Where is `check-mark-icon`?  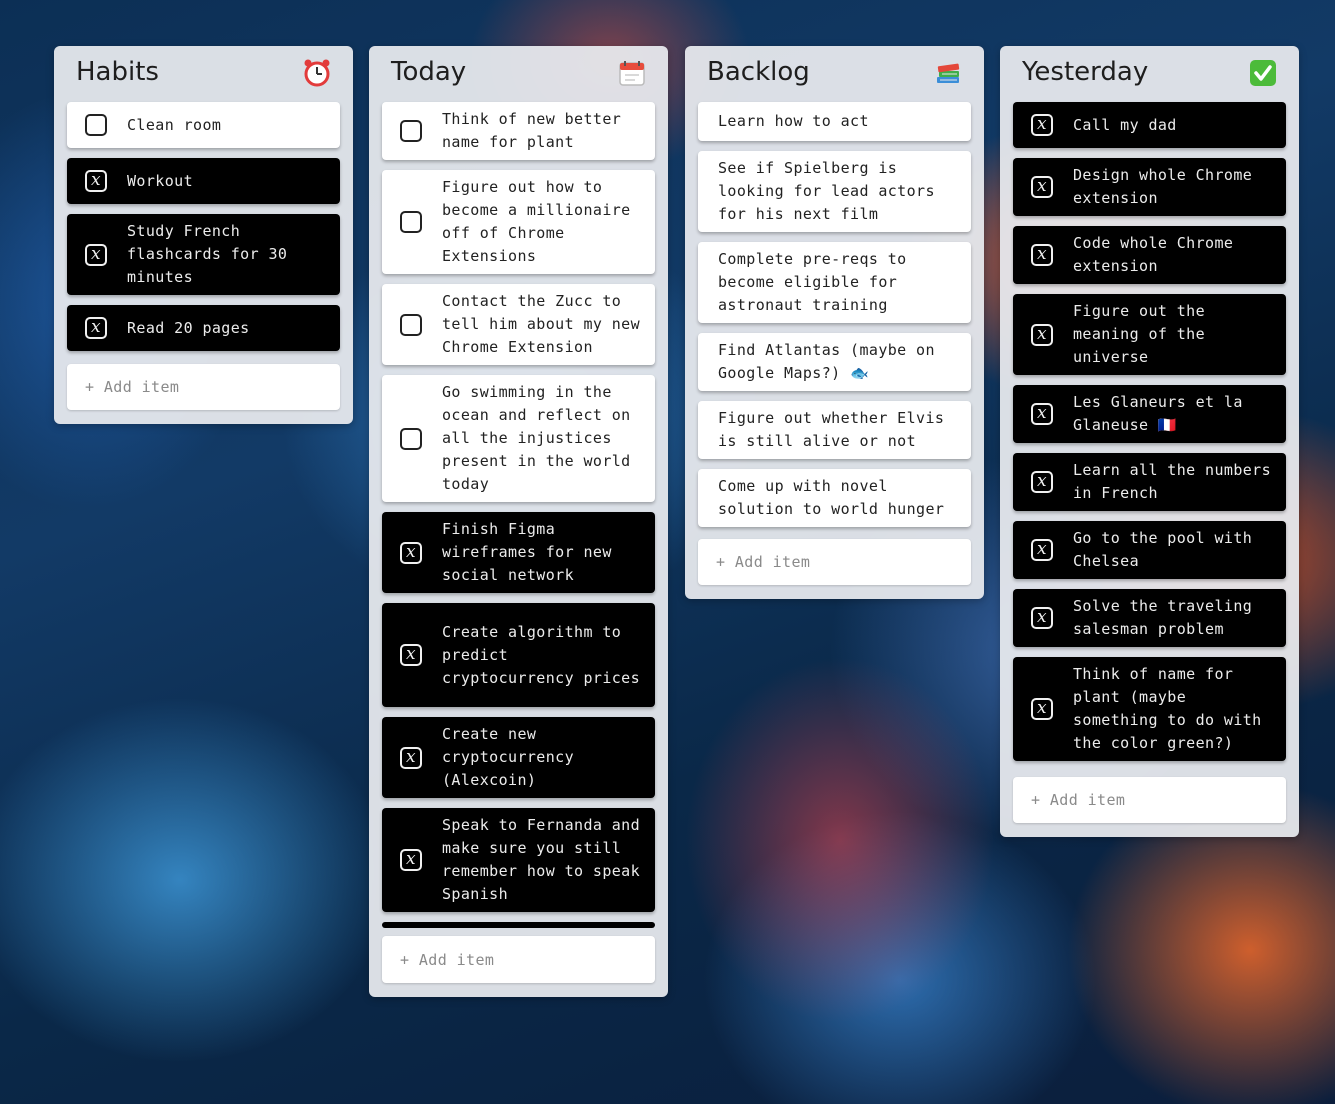 check-mark-icon is located at coordinates (1263, 73).